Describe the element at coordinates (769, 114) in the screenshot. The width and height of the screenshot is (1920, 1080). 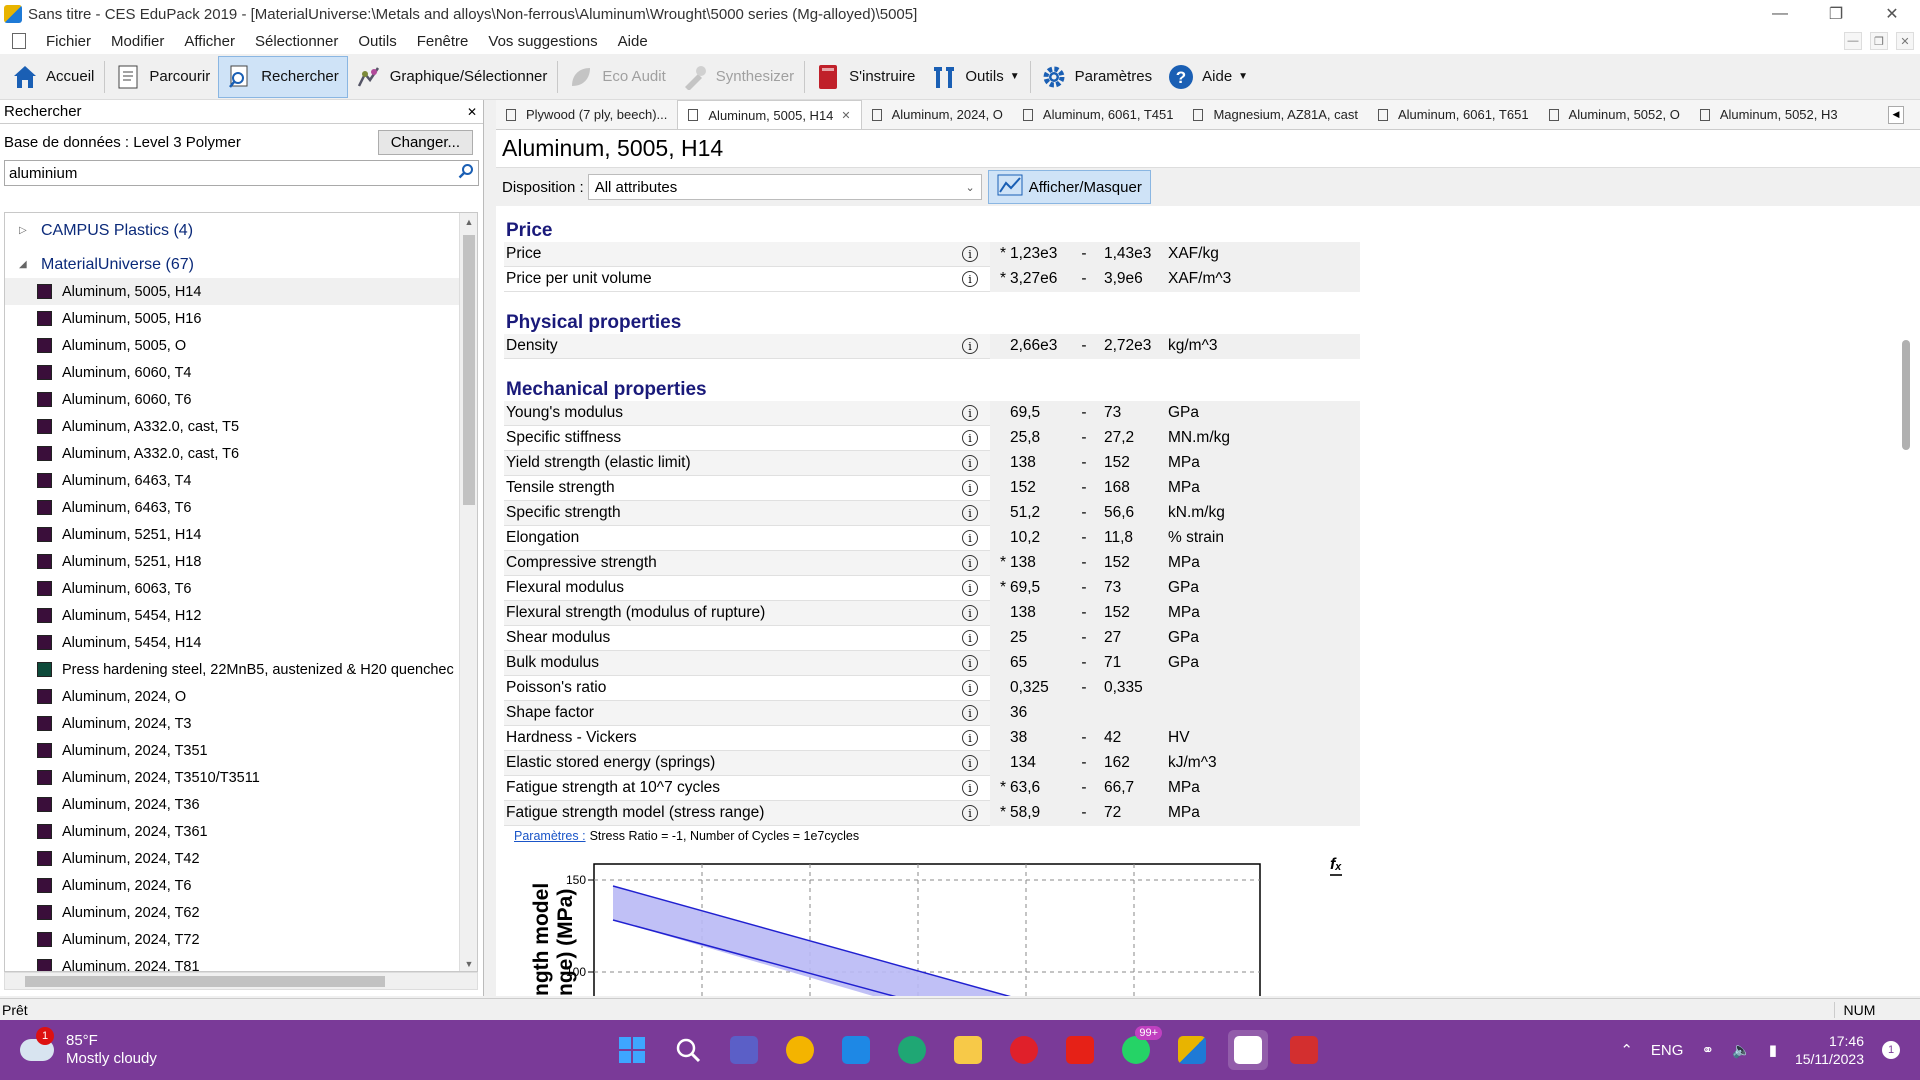
I see `record-tab: Aluminum, 5005, H14 ✕` at that location.